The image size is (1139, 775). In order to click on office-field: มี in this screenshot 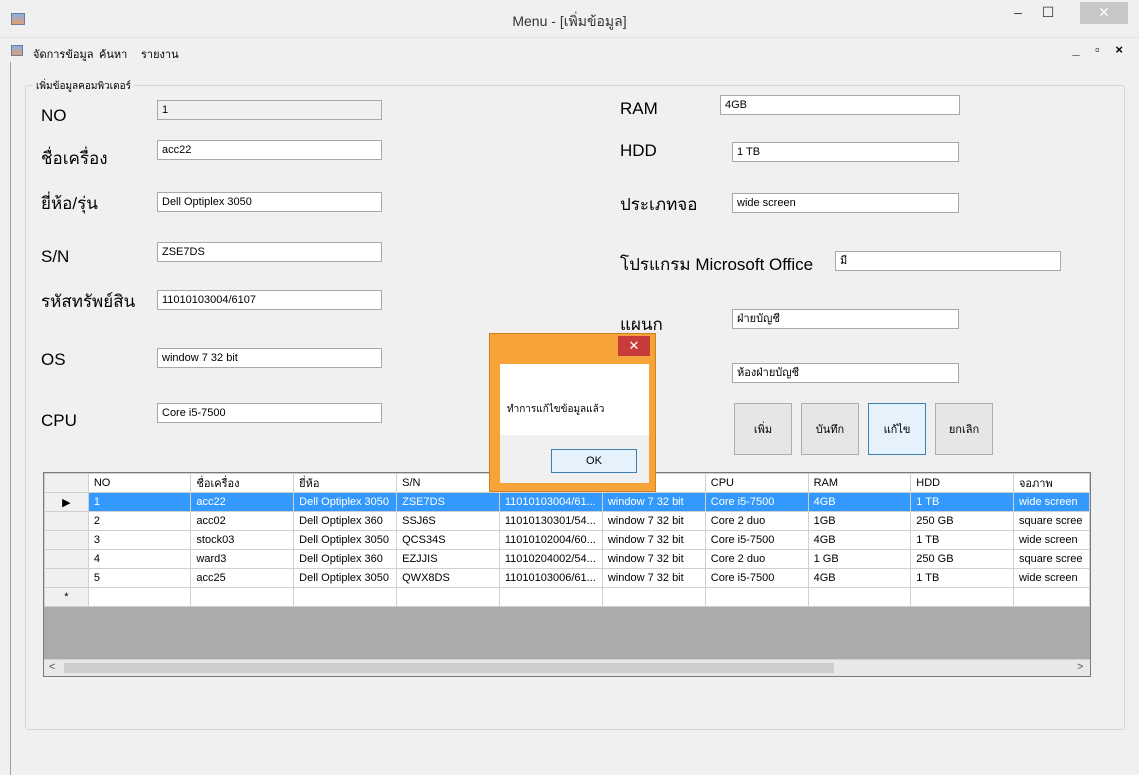, I will do `click(948, 261)`.